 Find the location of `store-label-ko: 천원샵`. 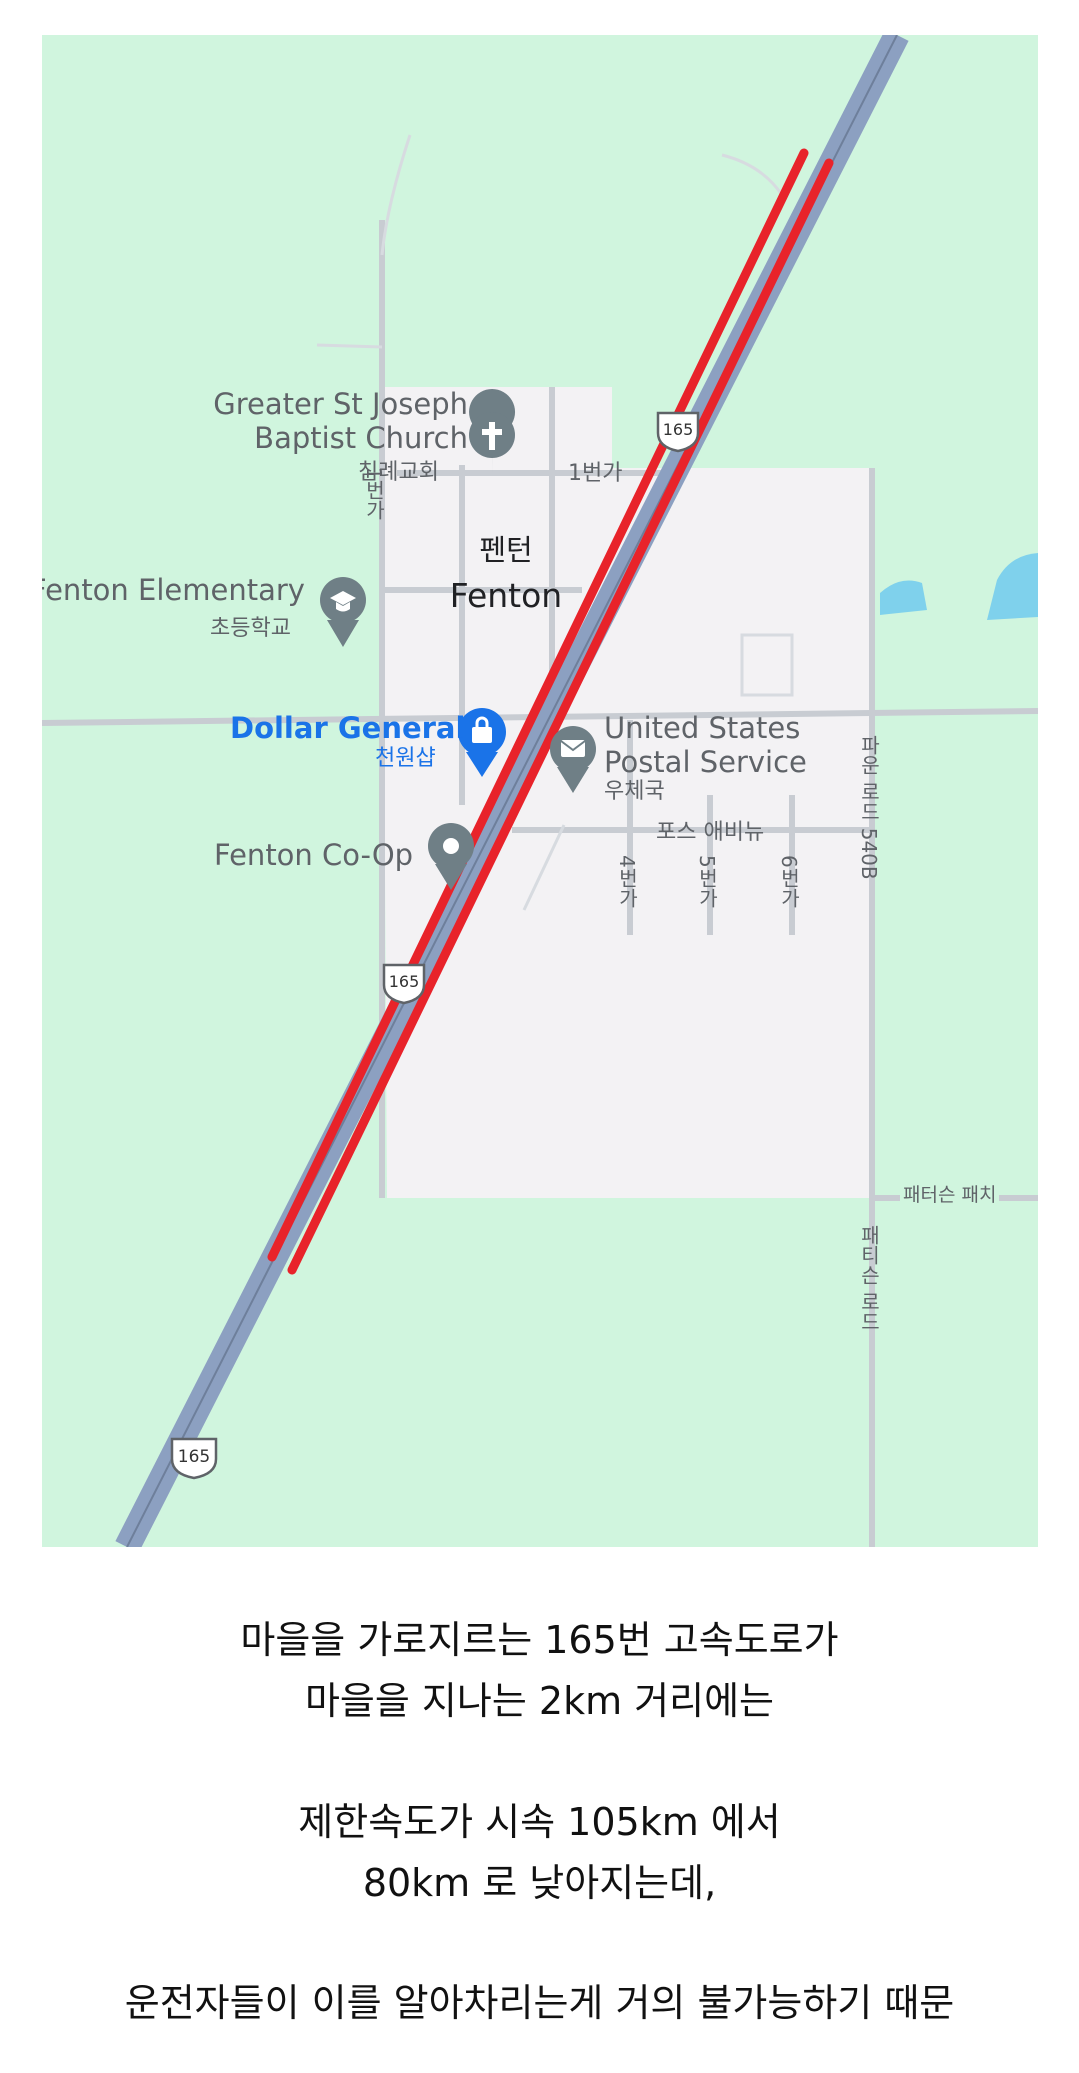

store-label-ko: 천원샵 is located at coordinates (405, 758).